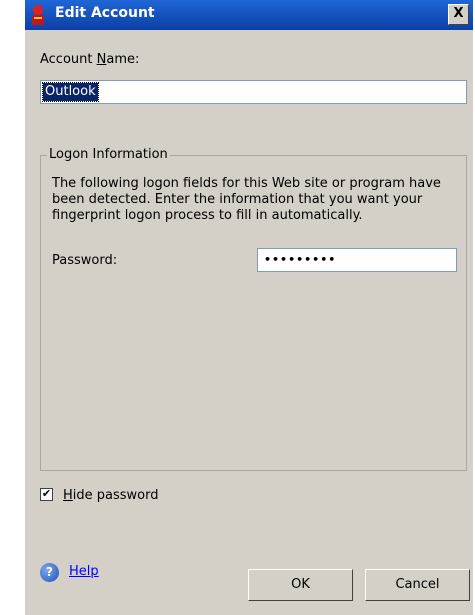 This screenshot has height=615, width=475. I want to click on cancel-button: Cancel, so click(417, 585).